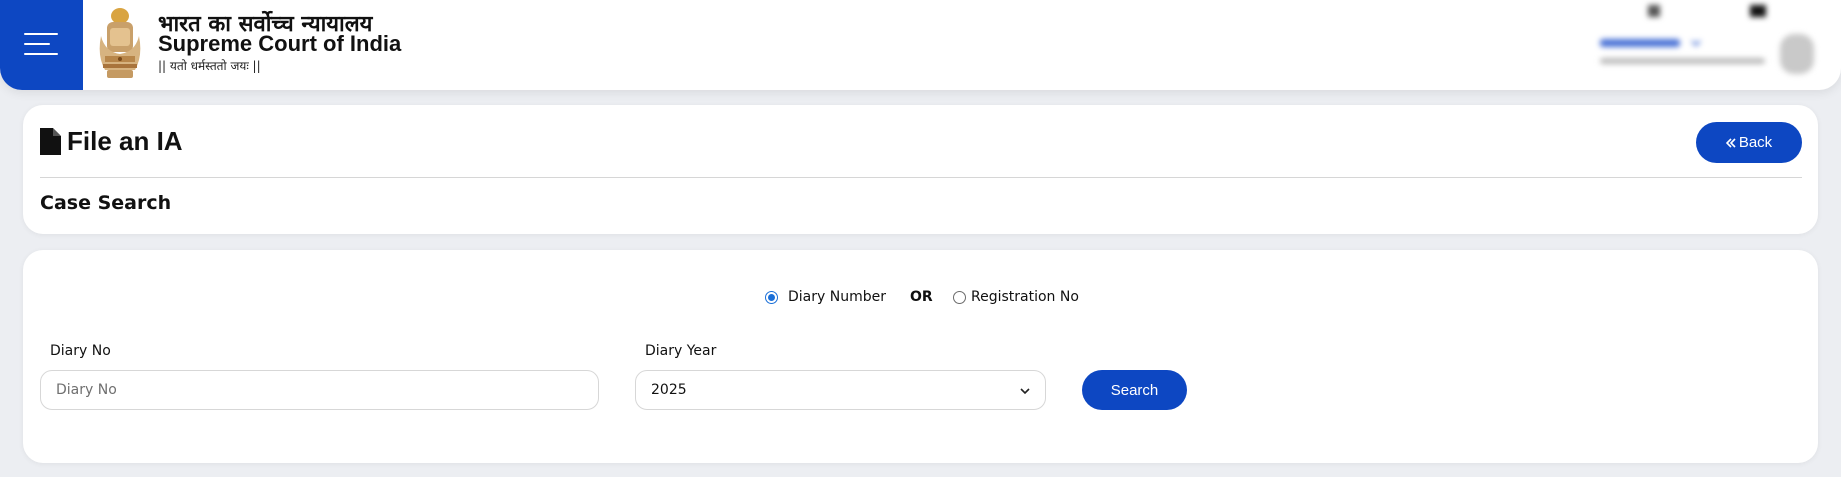 This screenshot has height=477, width=1841. I want to click on diary-year-select: 2025, so click(840, 390).